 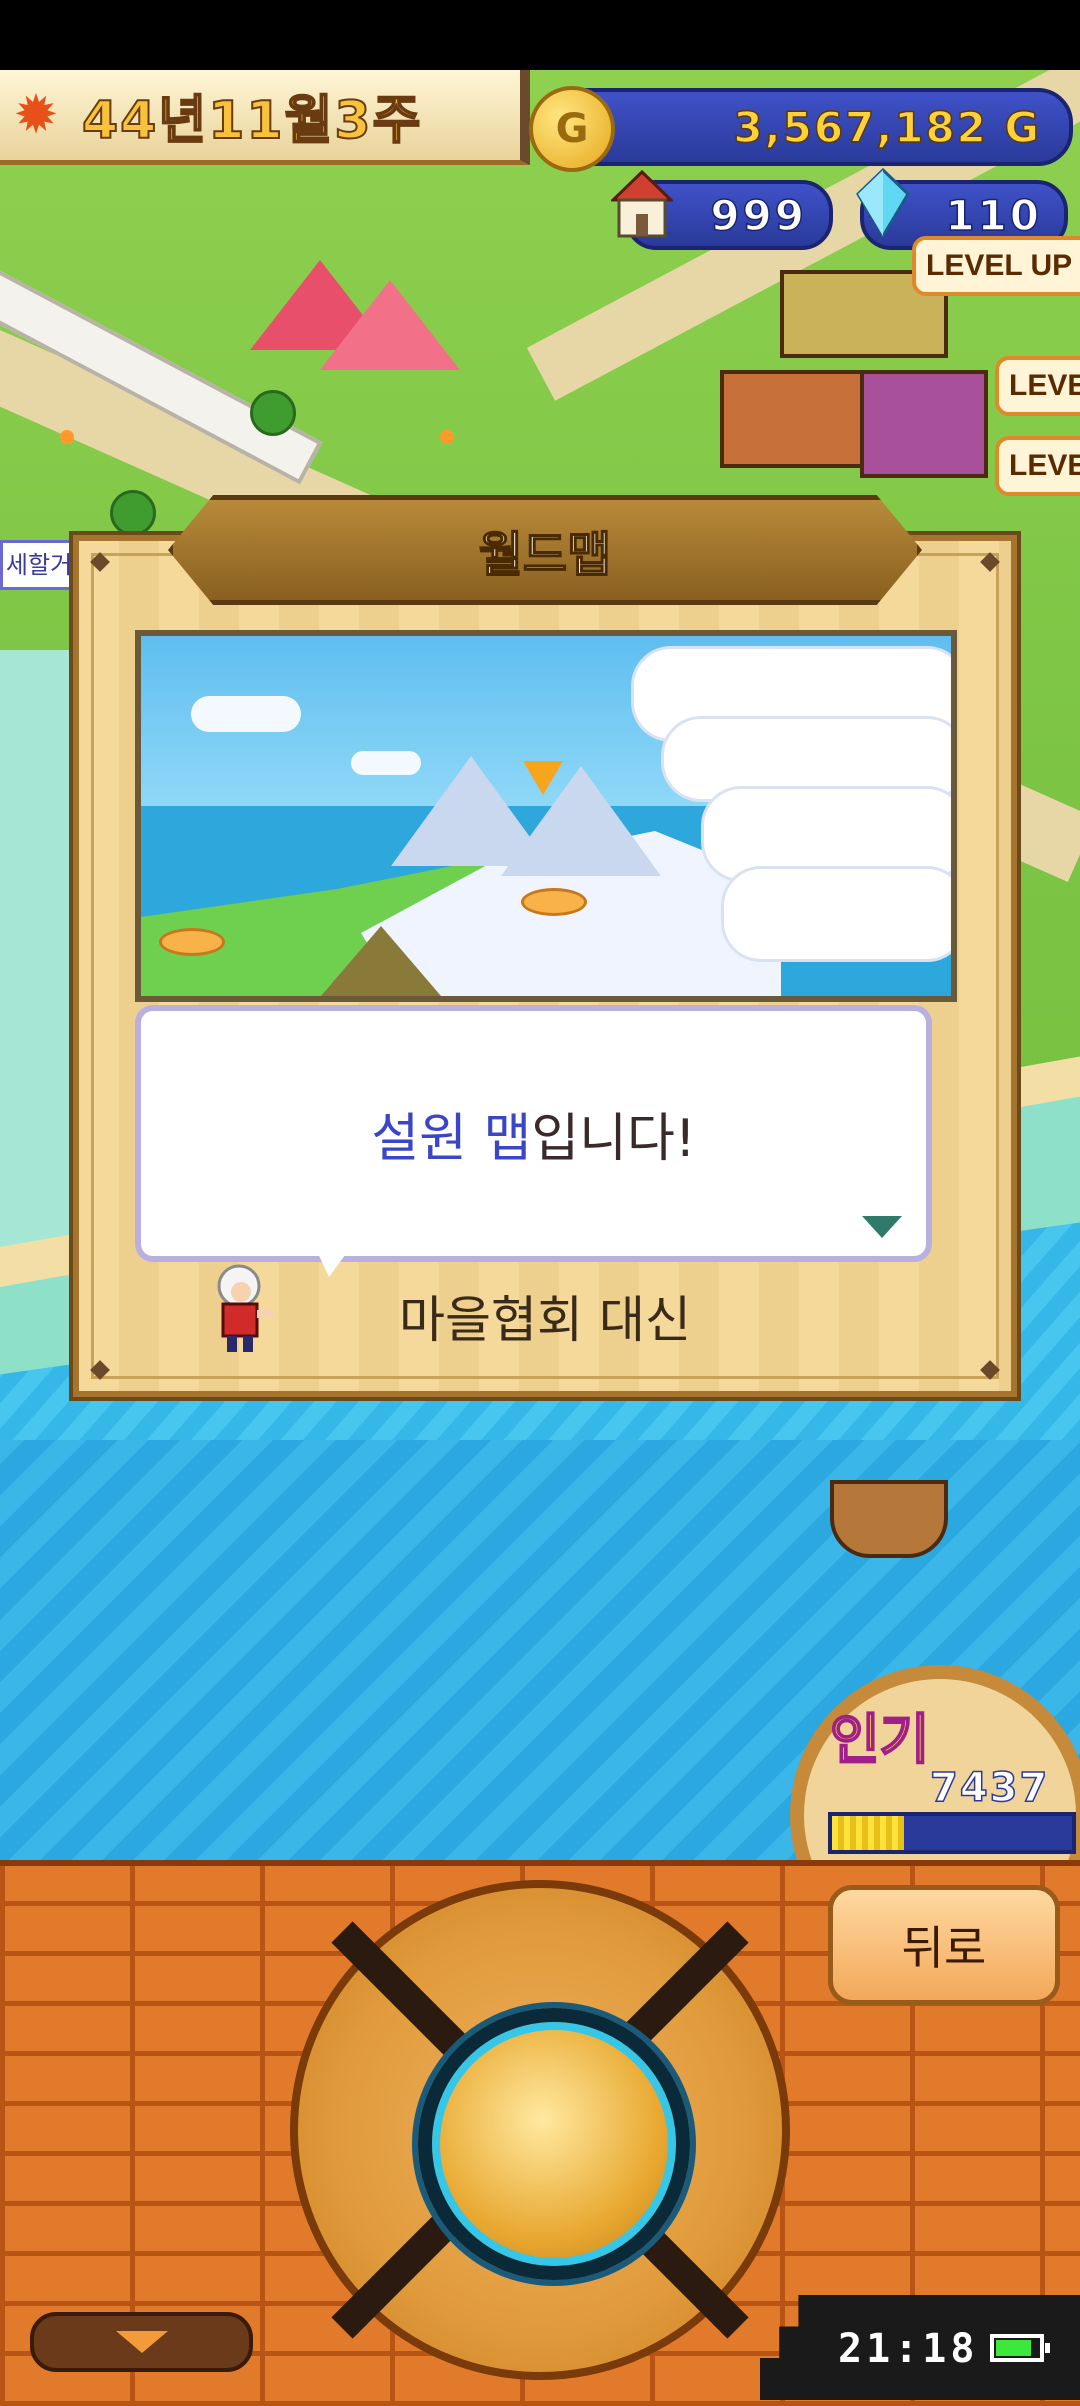 I want to click on chevron-down-icon, so click(x=141, y=2342).